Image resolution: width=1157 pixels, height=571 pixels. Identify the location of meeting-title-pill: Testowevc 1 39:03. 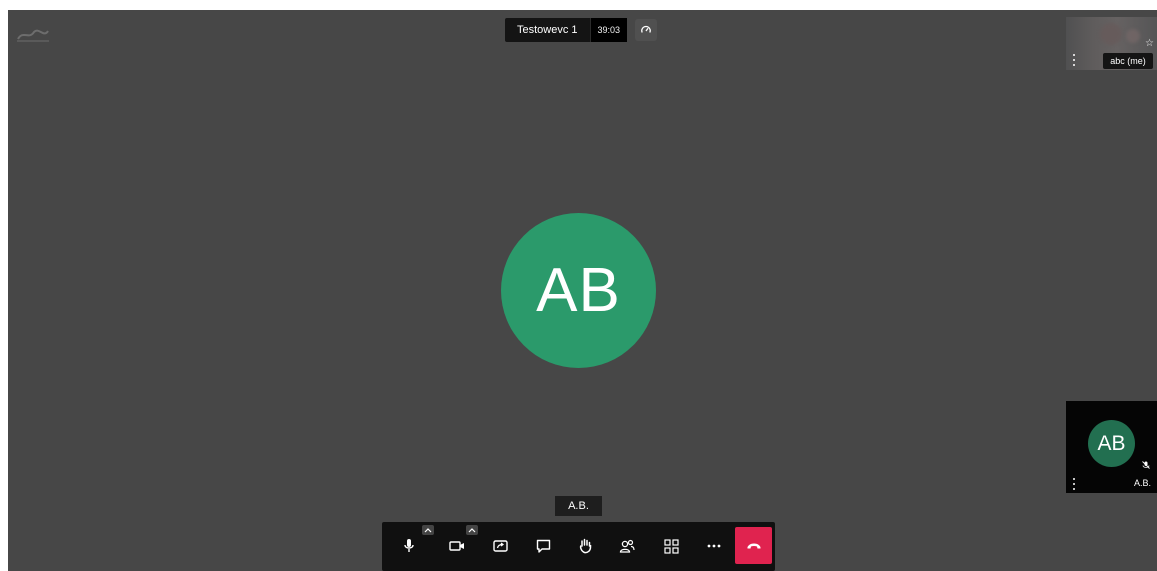
(566, 30).